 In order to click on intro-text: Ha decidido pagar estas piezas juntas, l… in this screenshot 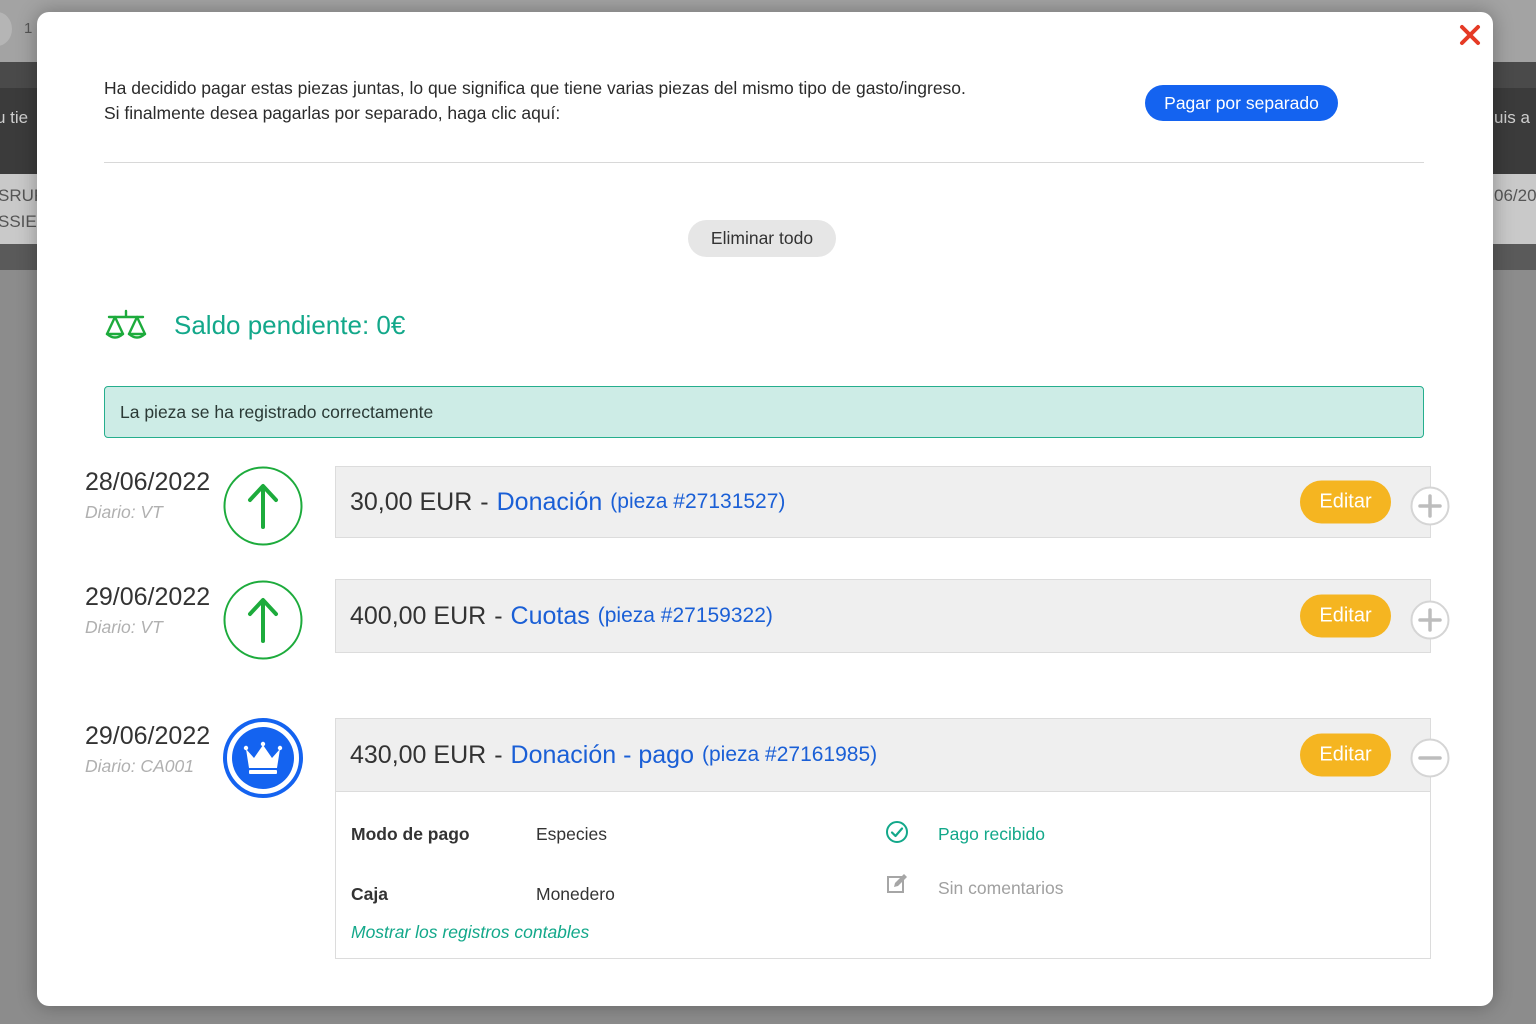, I will do `click(535, 101)`.